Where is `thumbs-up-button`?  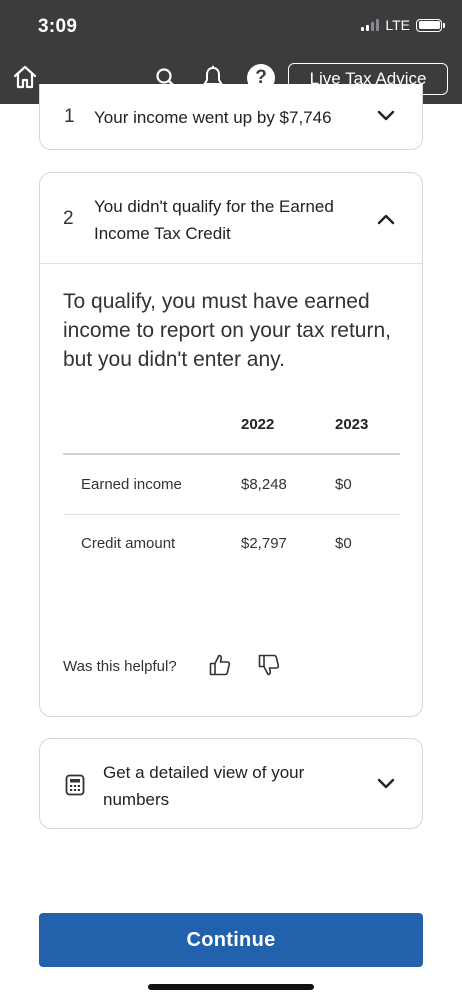
thumbs-up-button is located at coordinates (220, 665).